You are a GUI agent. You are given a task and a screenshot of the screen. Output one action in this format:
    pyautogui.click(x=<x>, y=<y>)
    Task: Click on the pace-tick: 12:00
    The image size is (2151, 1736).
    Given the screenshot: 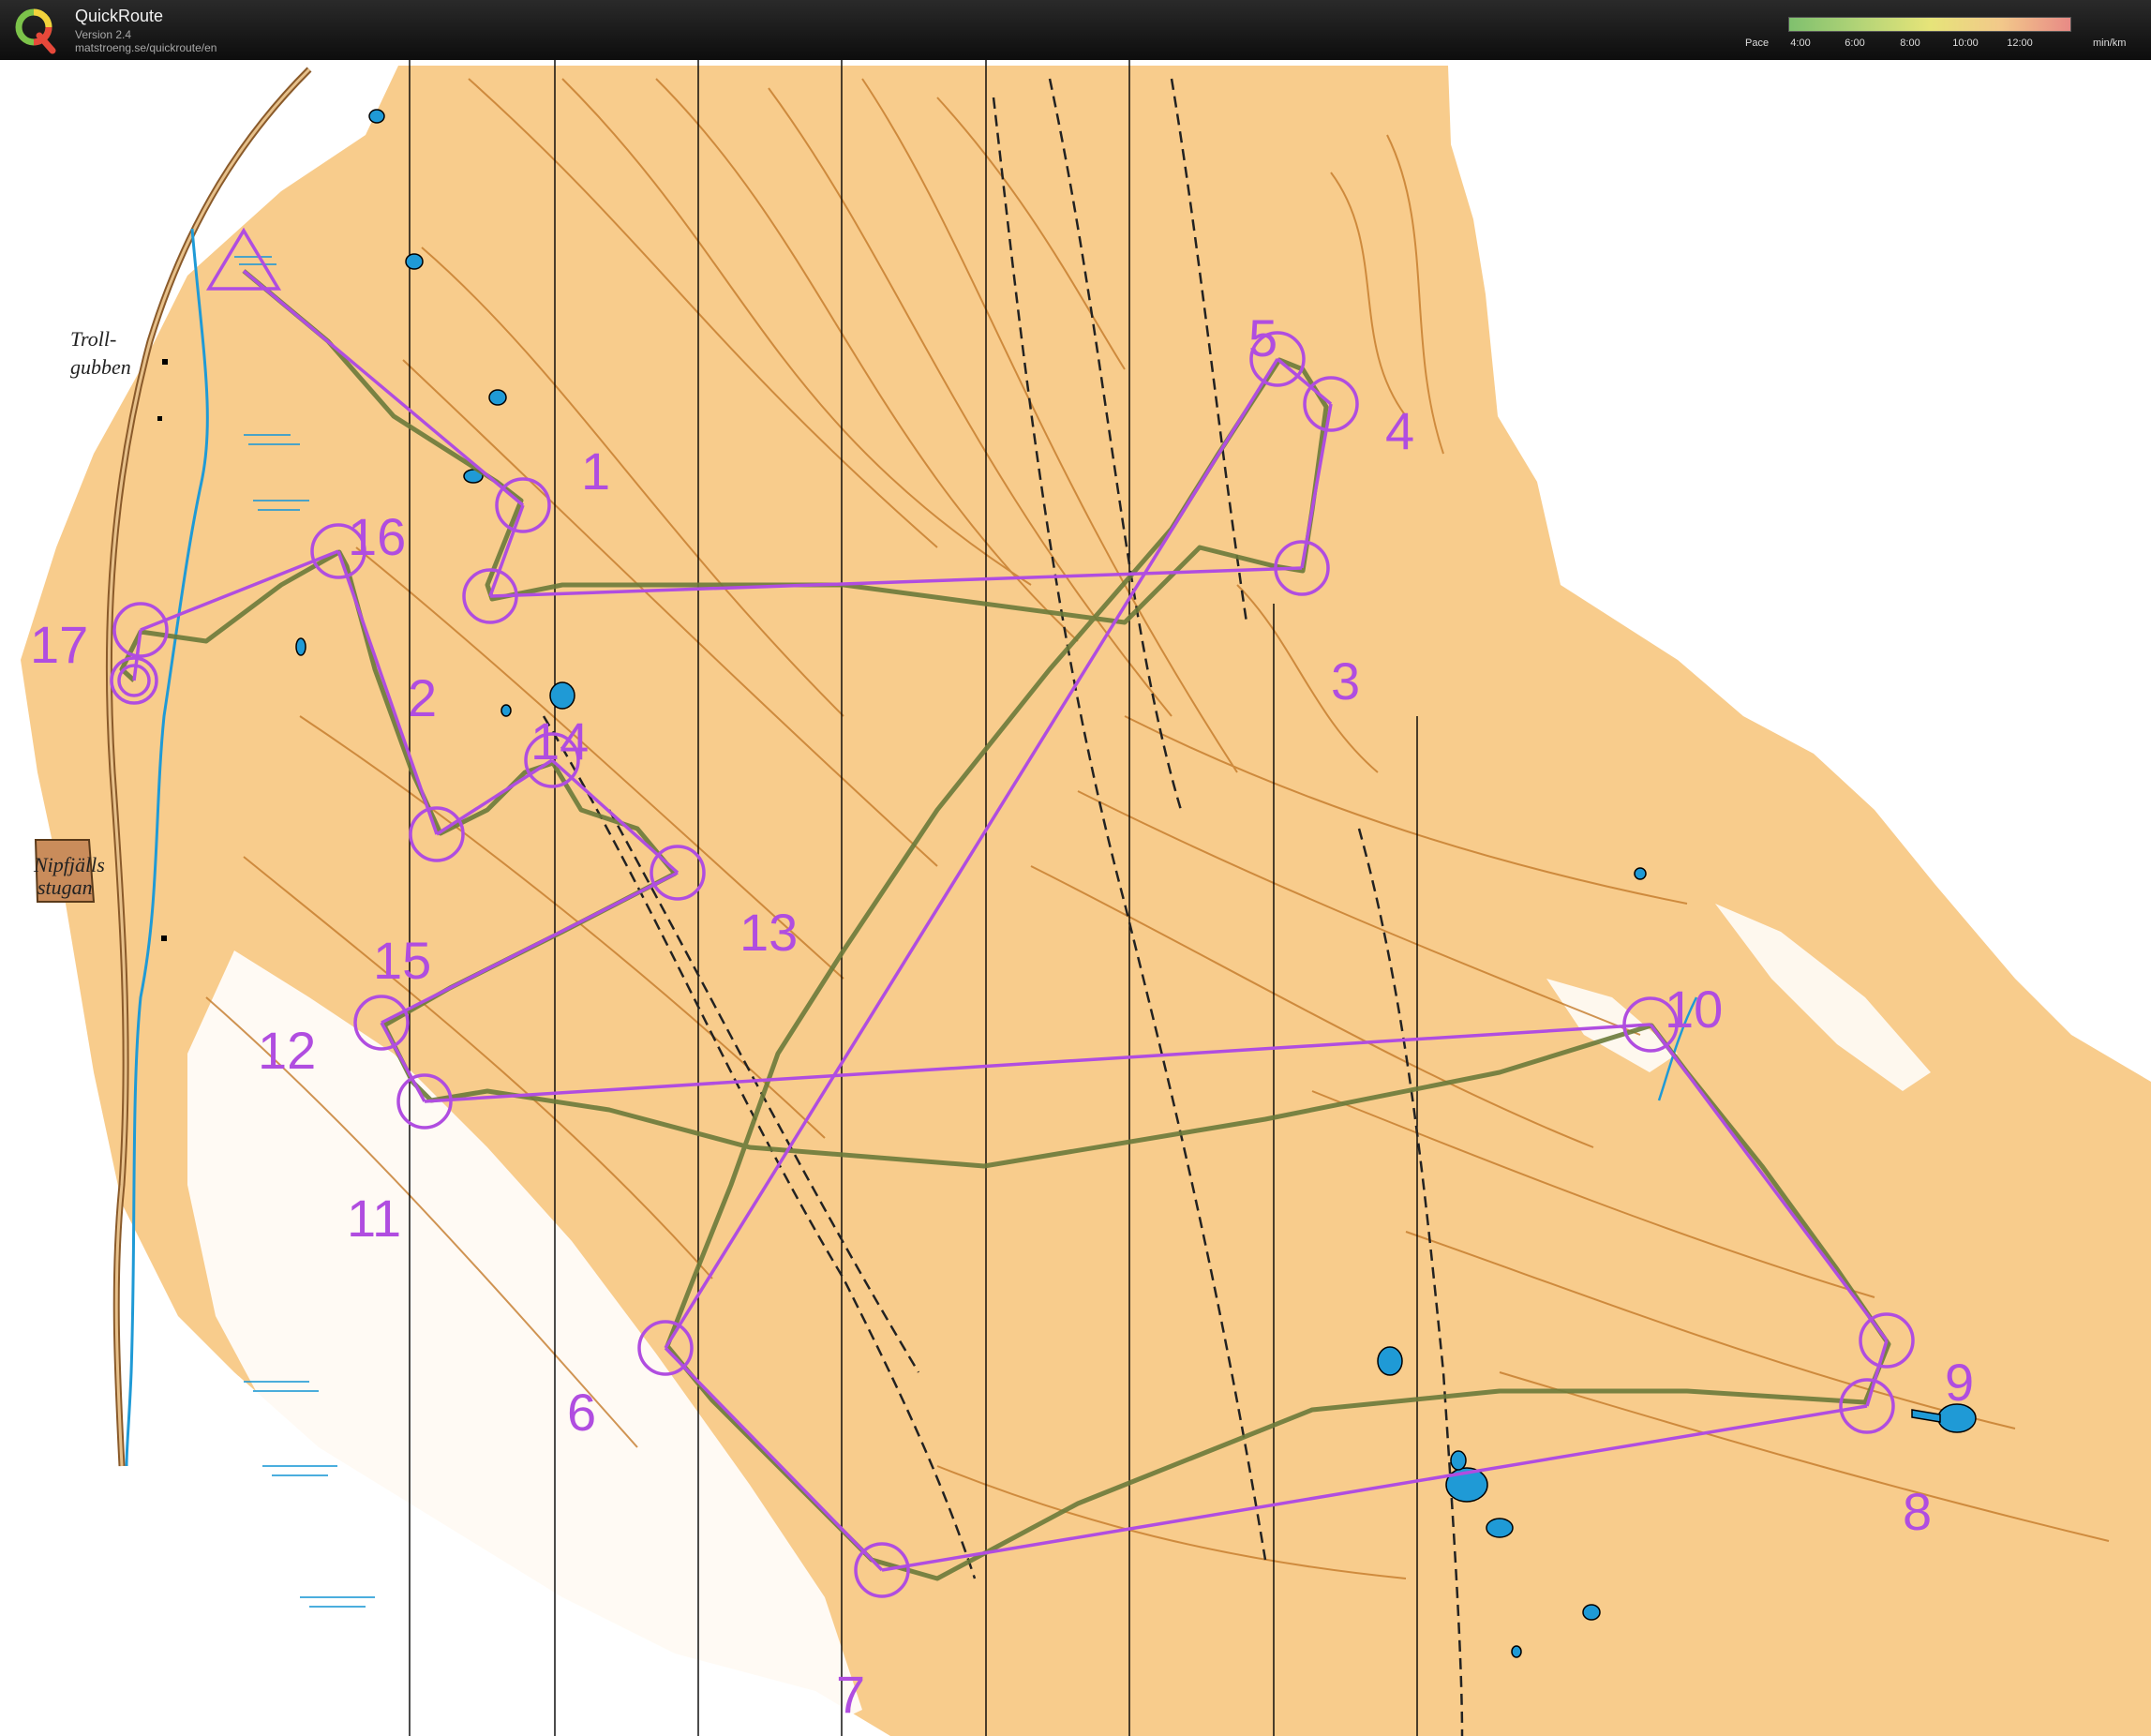 What is the action you would take?
    pyautogui.click(x=2020, y=43)
    